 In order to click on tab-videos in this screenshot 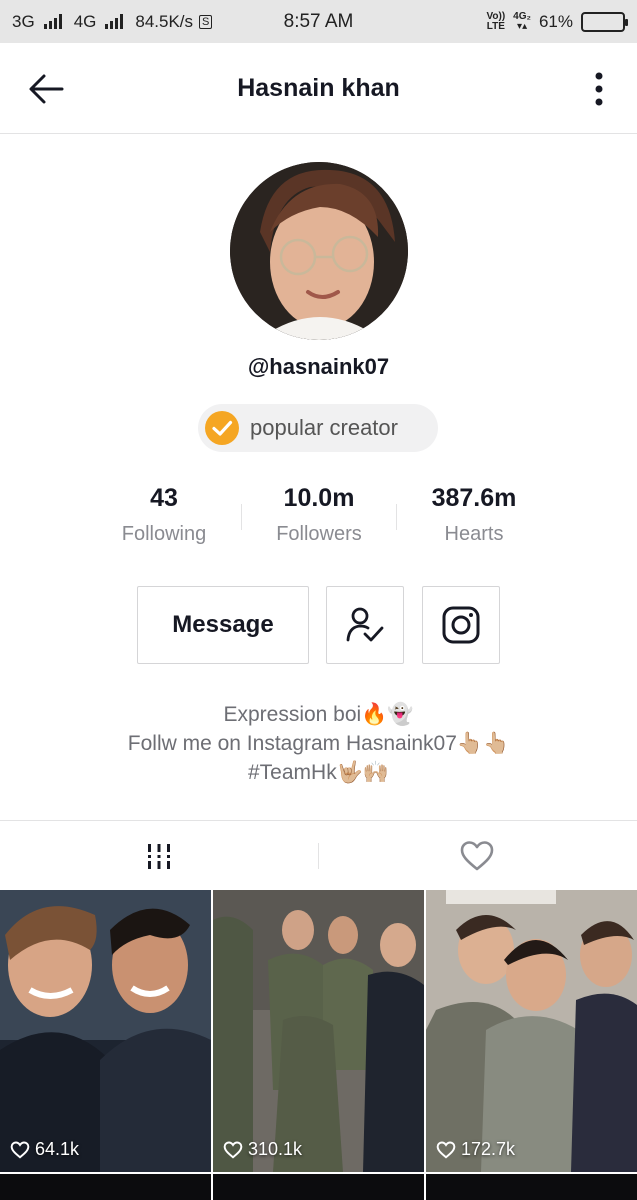, I will do `click(159, 856)`.